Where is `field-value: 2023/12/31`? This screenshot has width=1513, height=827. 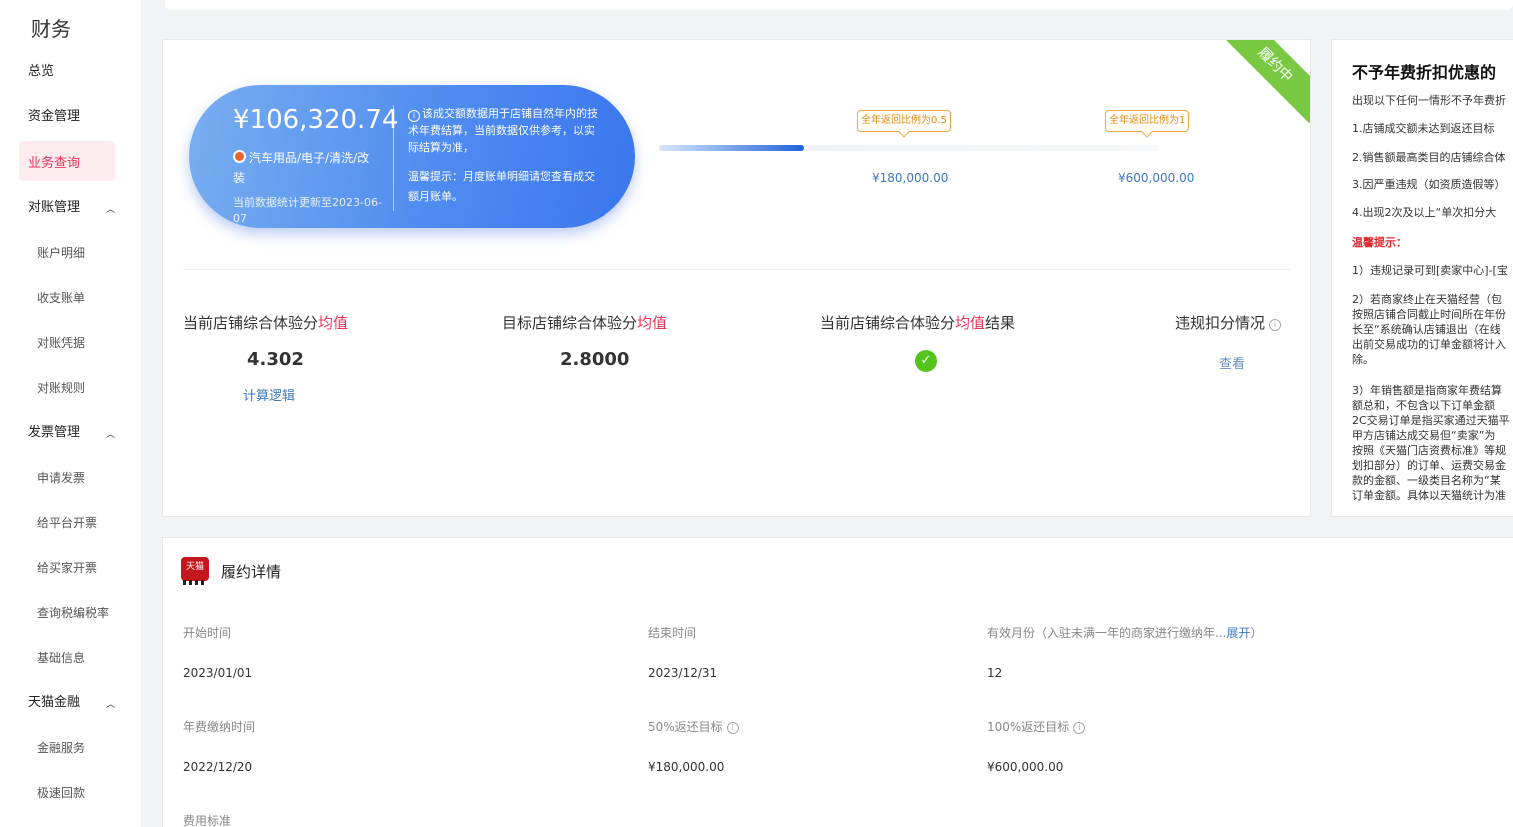 field-value: 2023/12/31 is located at coordinates (683, 673).